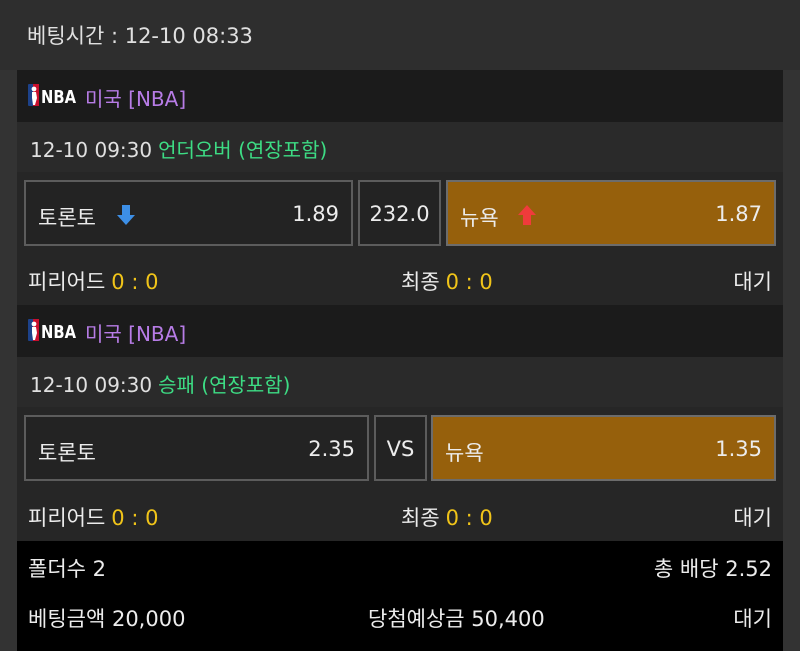  Describe the element at coordinates (243, 150) in the screenshot. I see `market-type: 언더오버 (연장포함)` at that location.